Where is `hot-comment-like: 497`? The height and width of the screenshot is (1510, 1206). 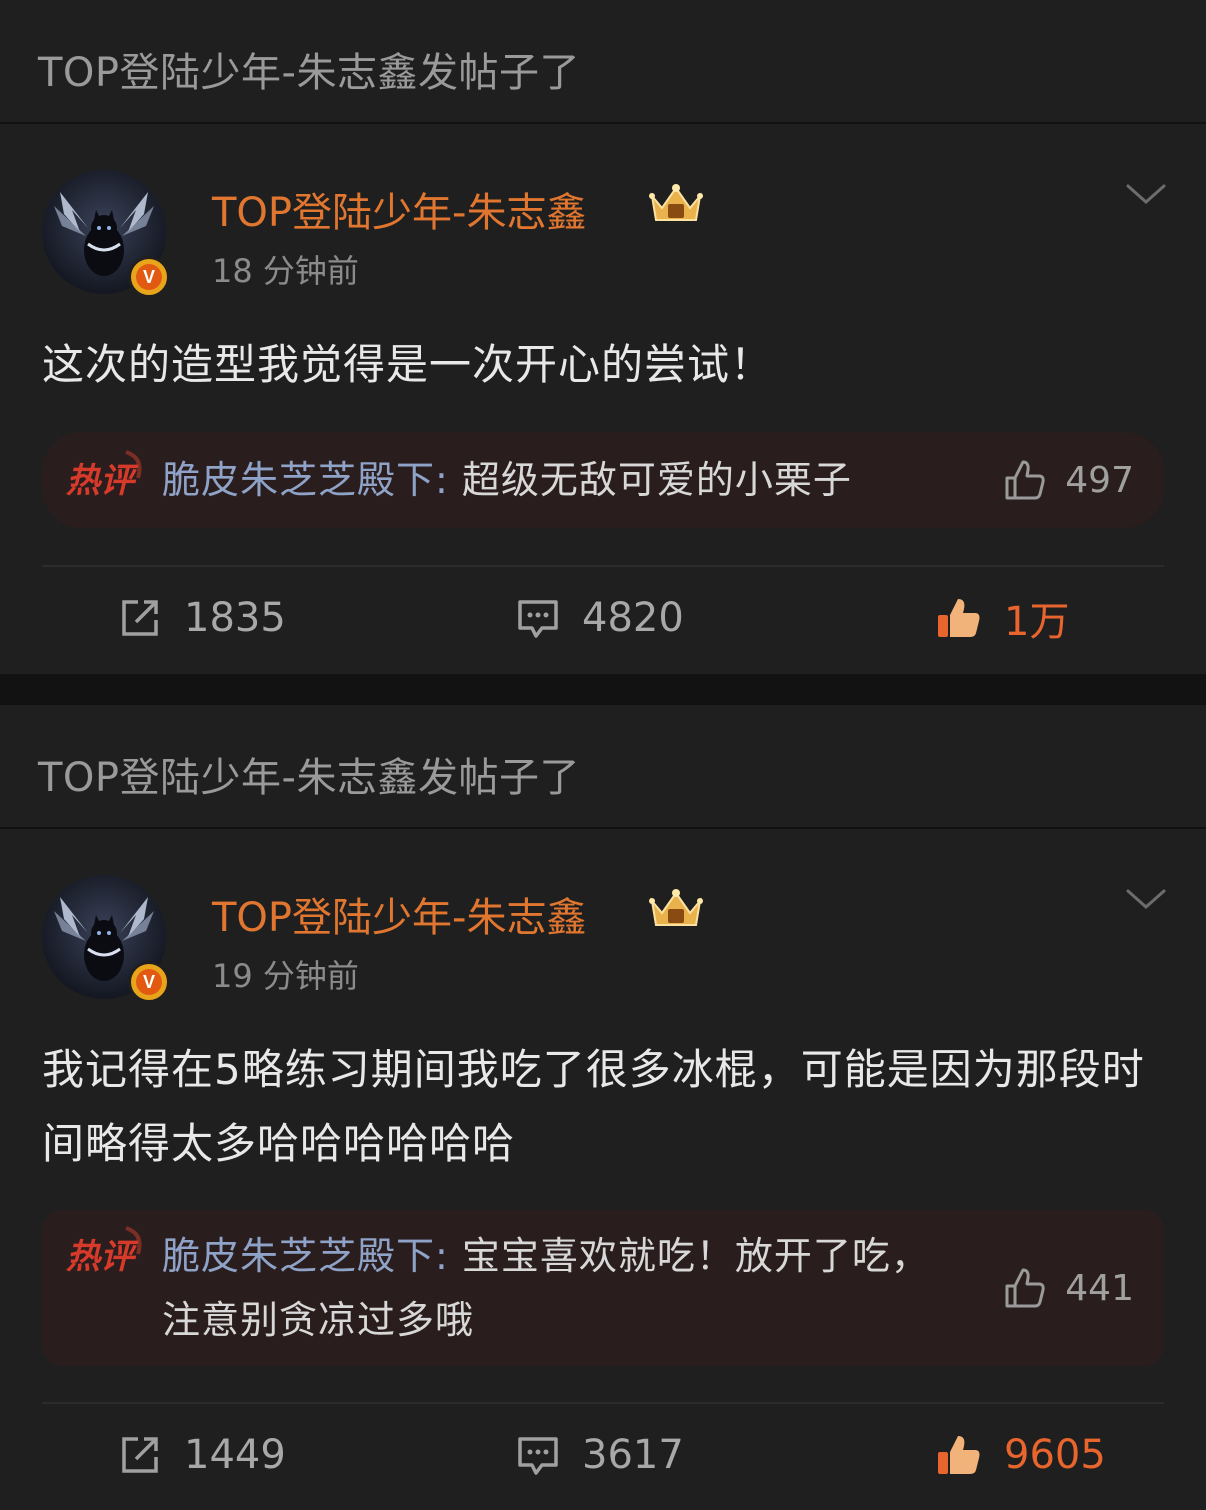
hot-comment-like: 497 is located at coordinates (1068, 480).